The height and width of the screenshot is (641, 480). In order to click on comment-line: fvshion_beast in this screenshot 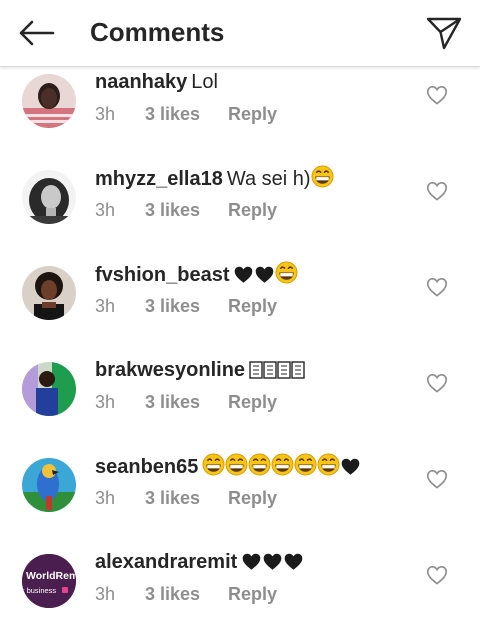, I will do `click(197, 276)`.